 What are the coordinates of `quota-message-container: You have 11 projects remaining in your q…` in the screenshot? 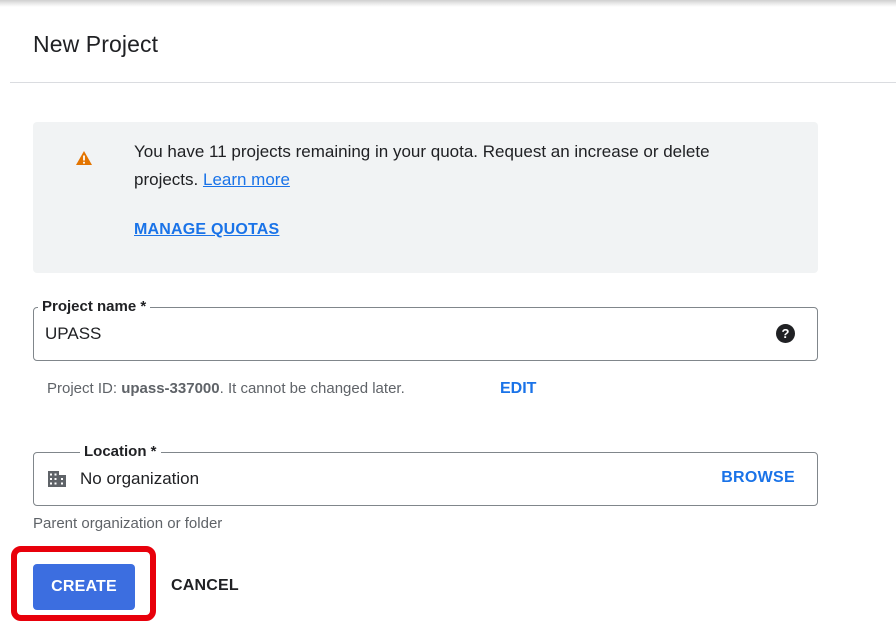 It's located at (454, 166).